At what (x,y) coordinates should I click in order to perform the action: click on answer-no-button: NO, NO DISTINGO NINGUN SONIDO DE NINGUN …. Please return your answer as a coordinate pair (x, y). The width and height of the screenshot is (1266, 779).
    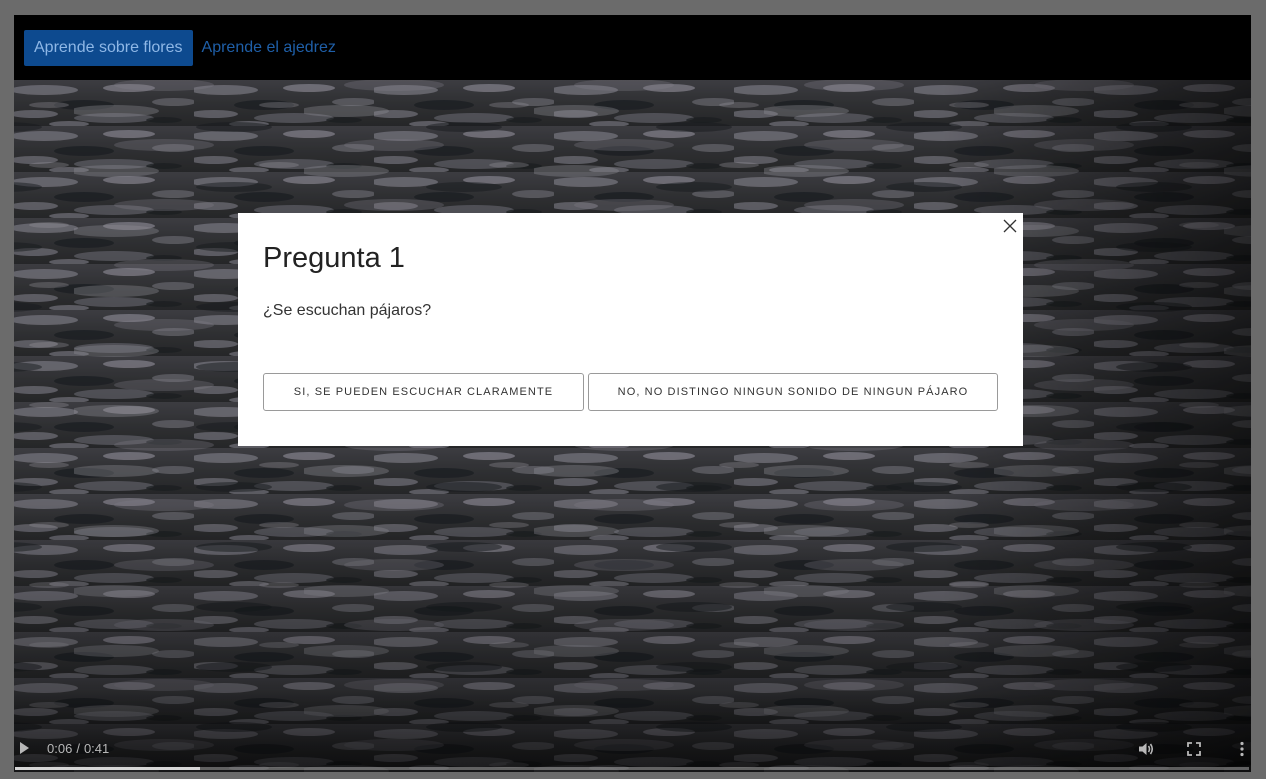
    Looking at the image, I should click on (793, 392).